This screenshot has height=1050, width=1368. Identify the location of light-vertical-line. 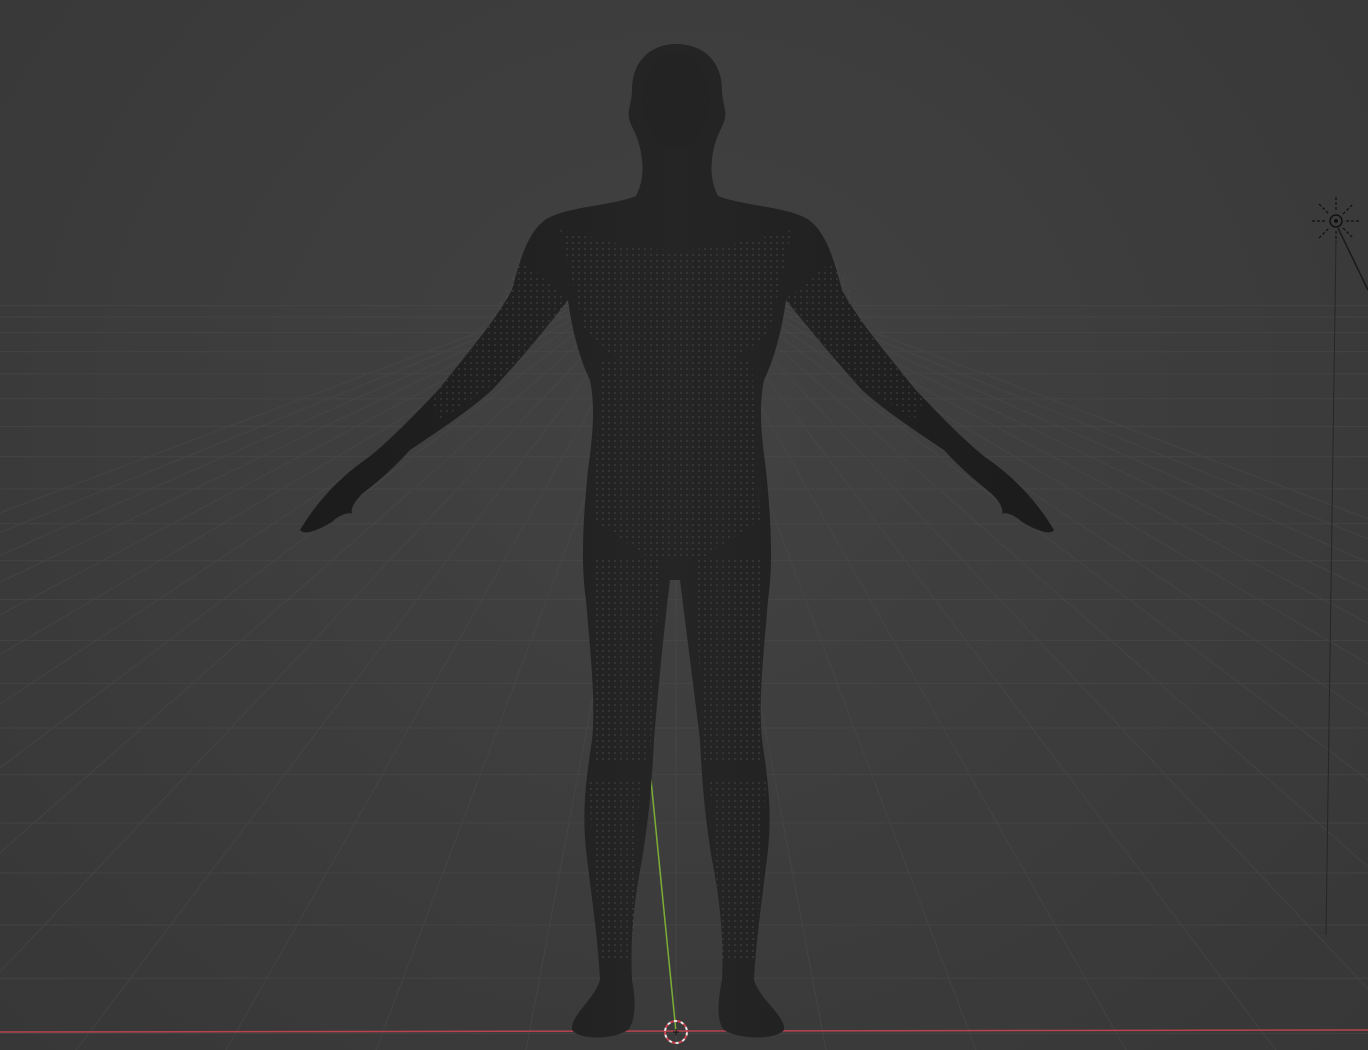
(1331, 587).